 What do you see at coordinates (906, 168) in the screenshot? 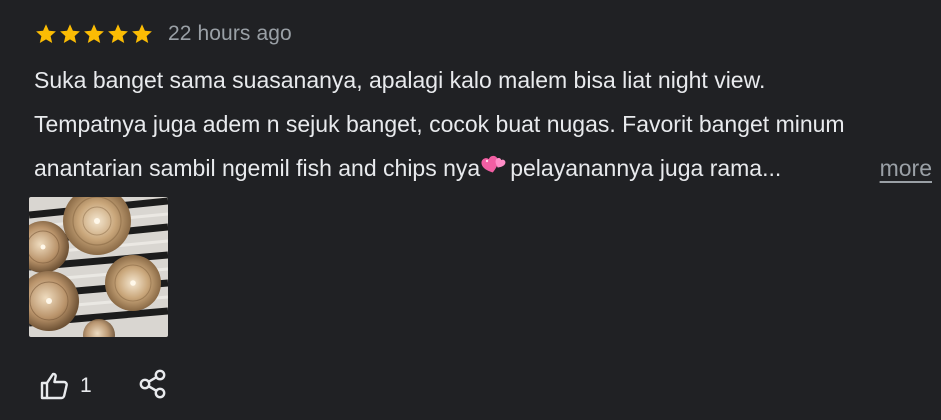
I see `more-link: more` at bounding box center [906, 168].